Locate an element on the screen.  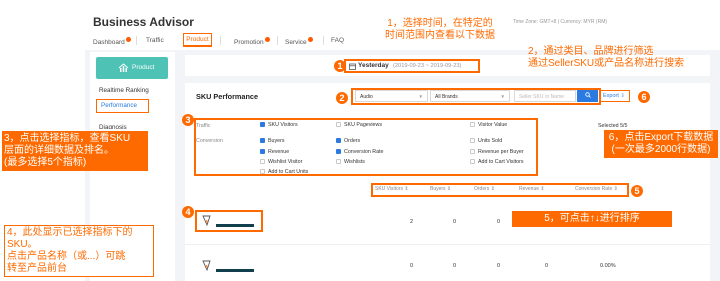
annotation-line: 时间范围内查看以下数据 is located at coordinates (440, 35).